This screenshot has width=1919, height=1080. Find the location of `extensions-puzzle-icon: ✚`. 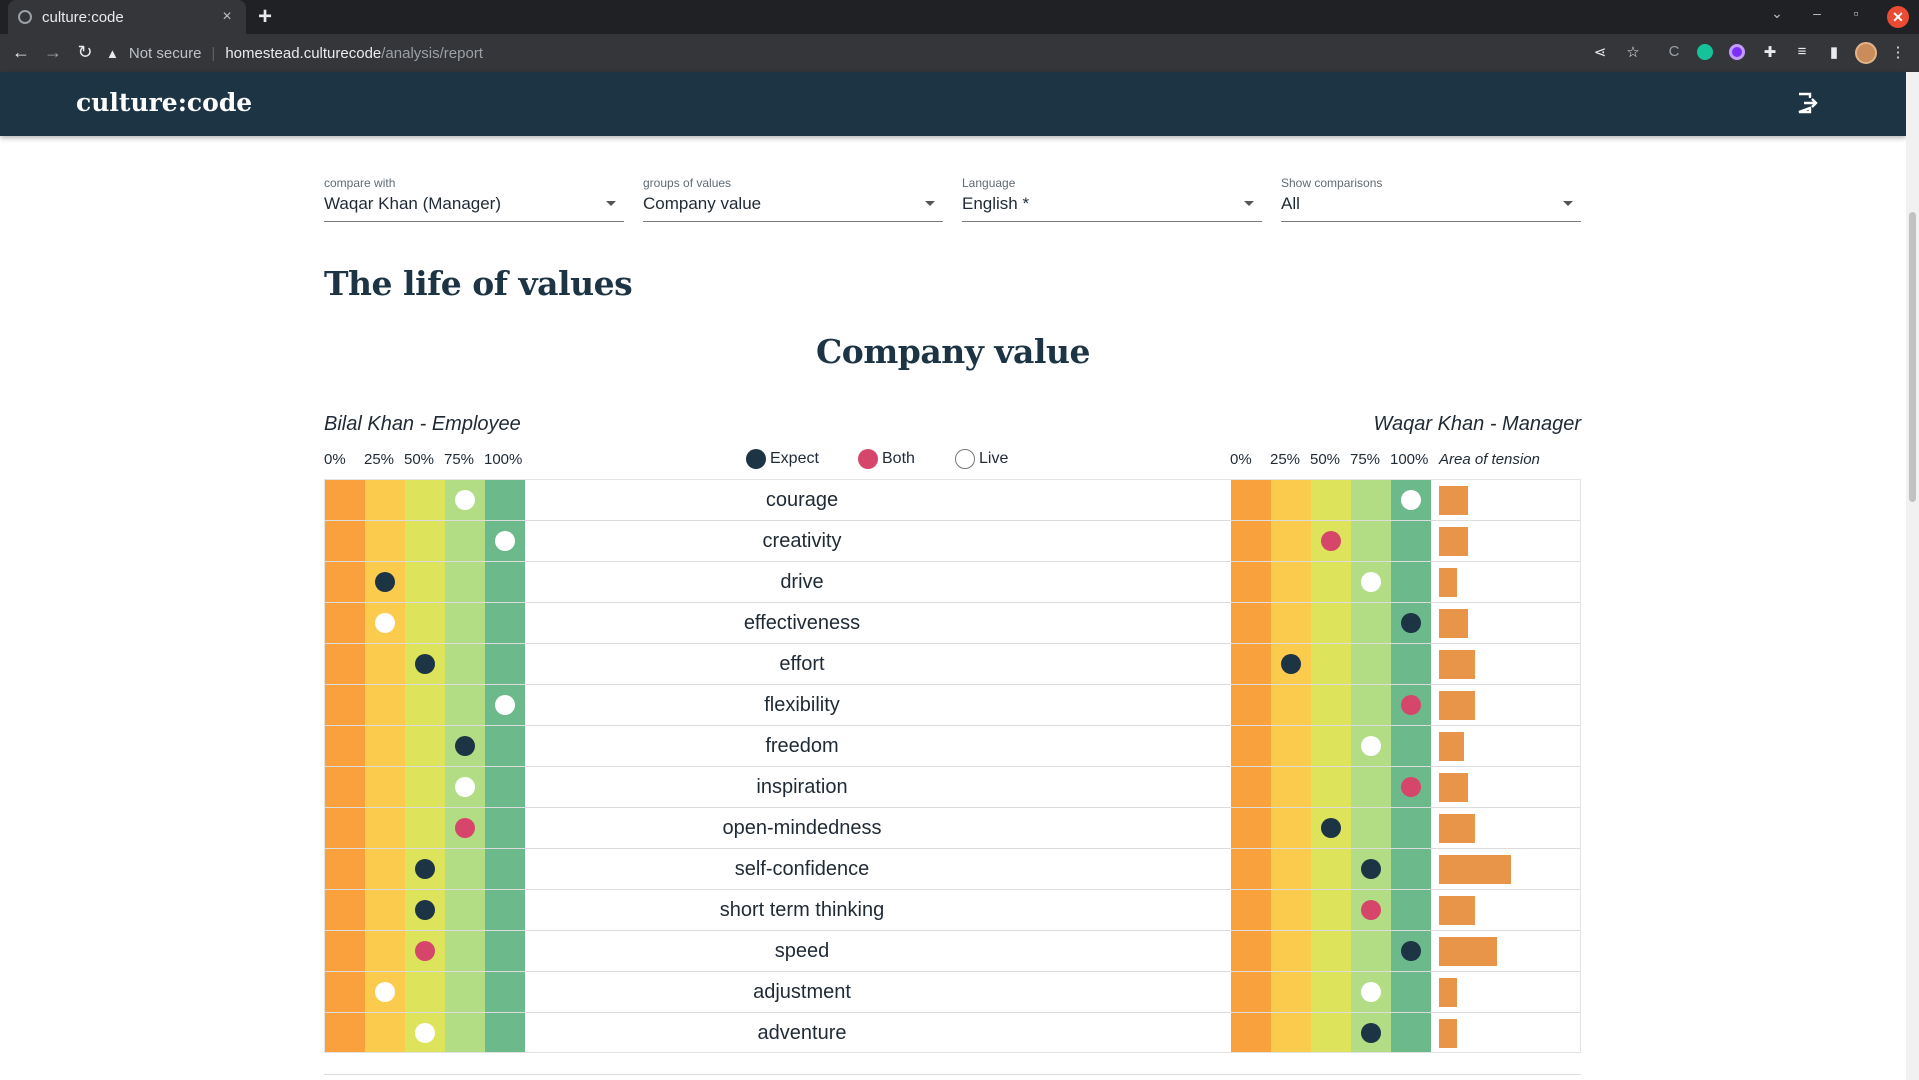

extensions-puzzle-icon: ✚ is located at coordinates (1770, 52).